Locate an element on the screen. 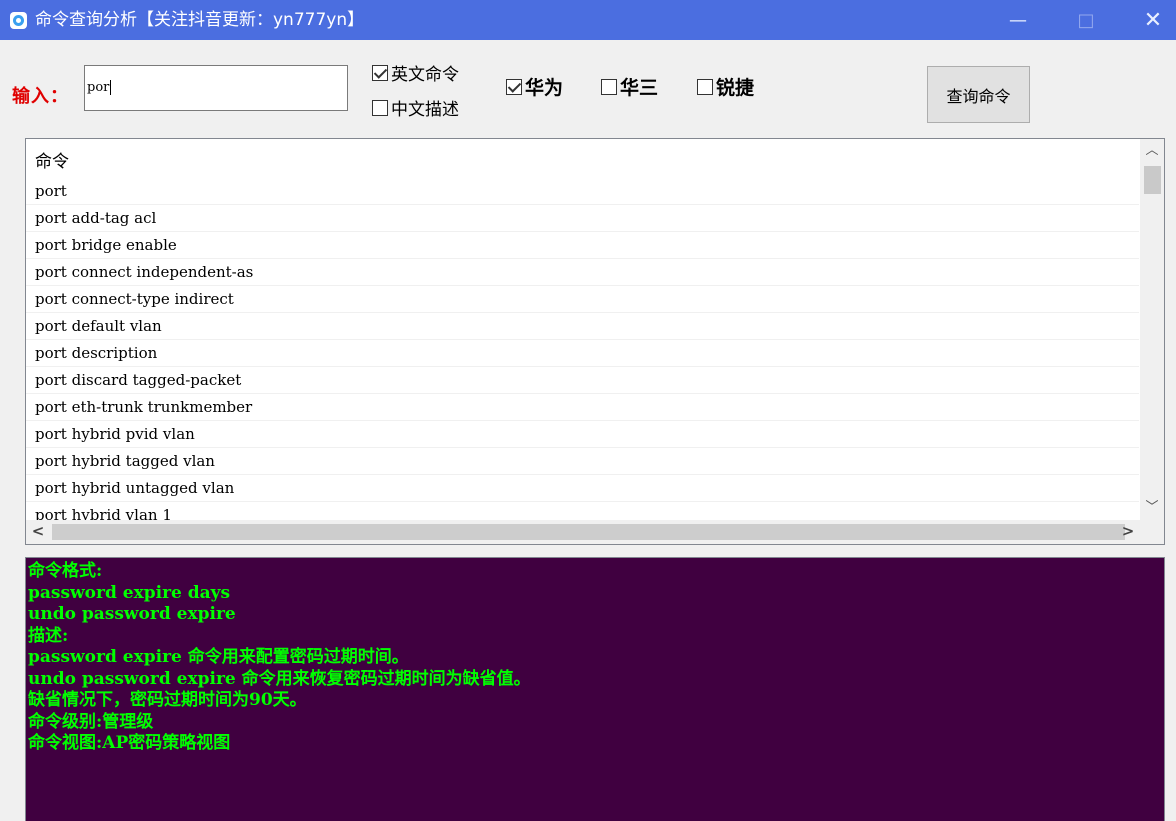 Image resolution: width=1176 pixels, height=821 pixels. checkbox-chinese-desc: 中文描述 is located at coordinates (415, 107).